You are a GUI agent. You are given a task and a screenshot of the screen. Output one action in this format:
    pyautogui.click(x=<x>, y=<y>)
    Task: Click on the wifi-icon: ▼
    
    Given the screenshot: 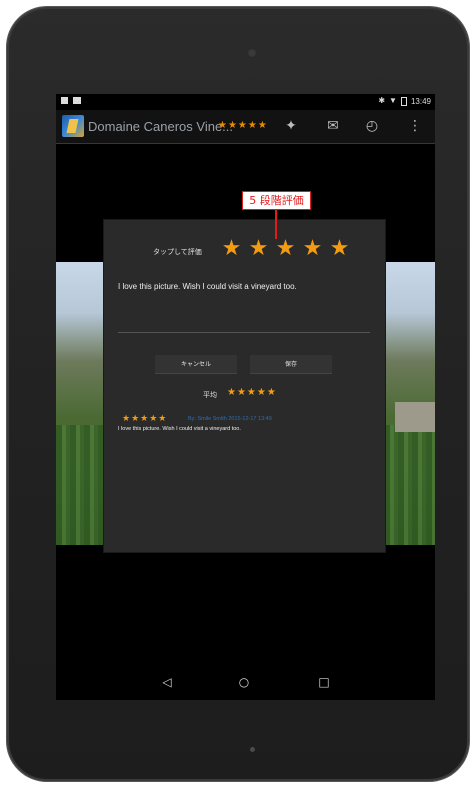 What is the action you would take?
    pyautogui.click(x=393, y=100)
    